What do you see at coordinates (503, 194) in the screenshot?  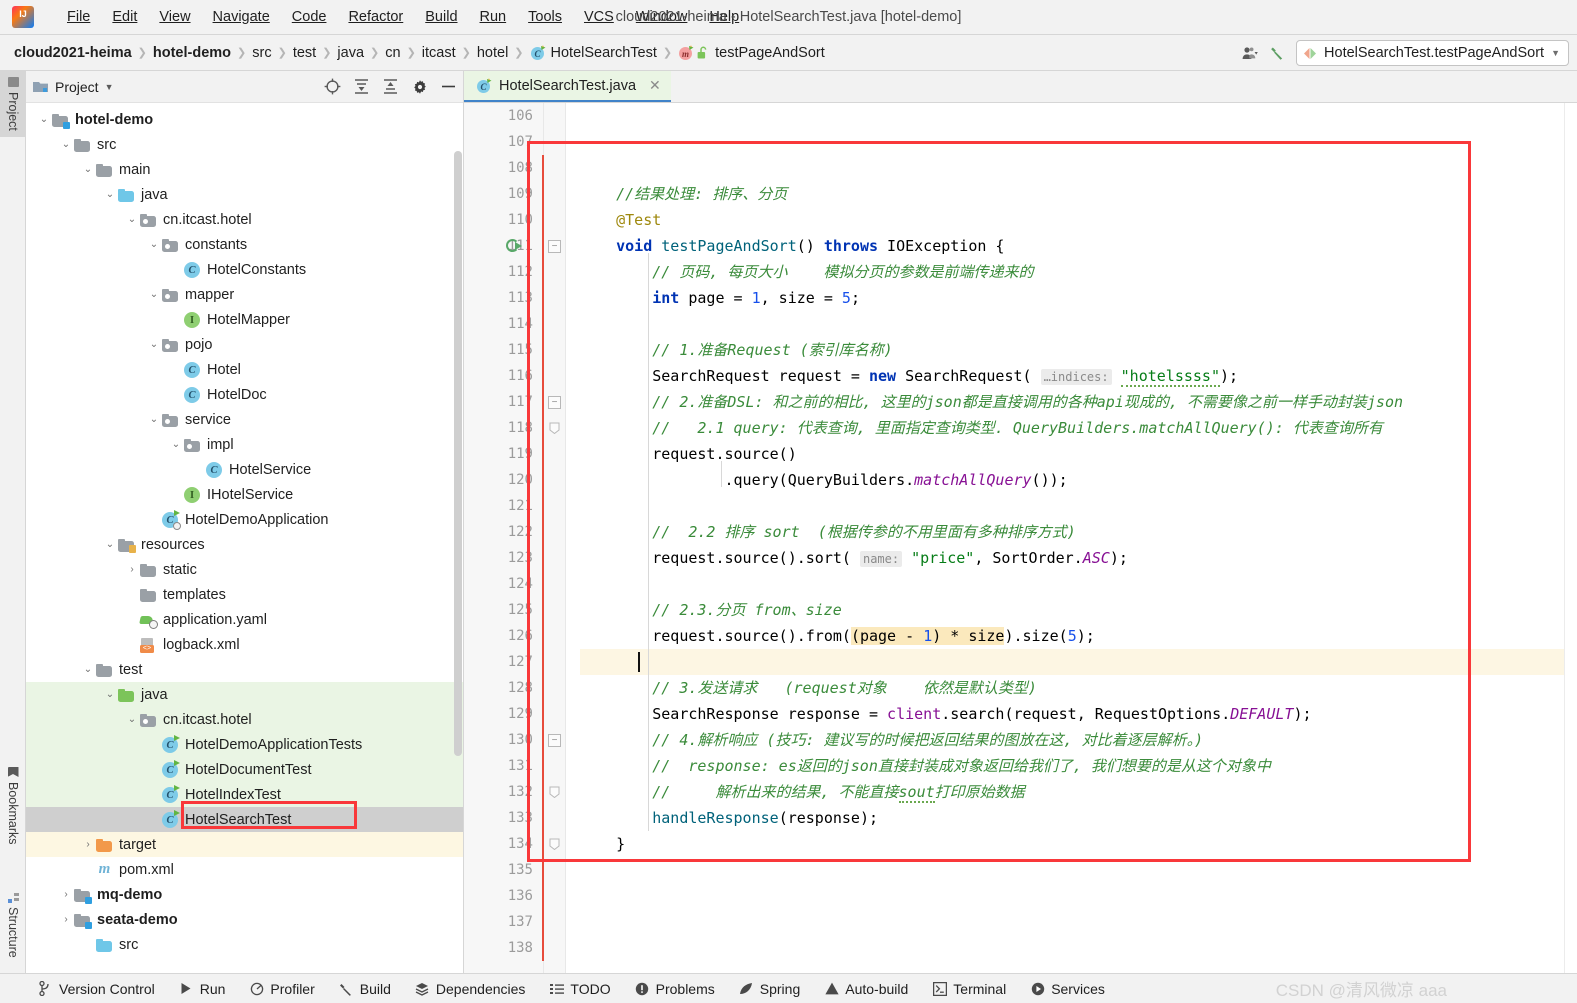 I see `gutter-line-number: 109` at bounding box center [503, 194].